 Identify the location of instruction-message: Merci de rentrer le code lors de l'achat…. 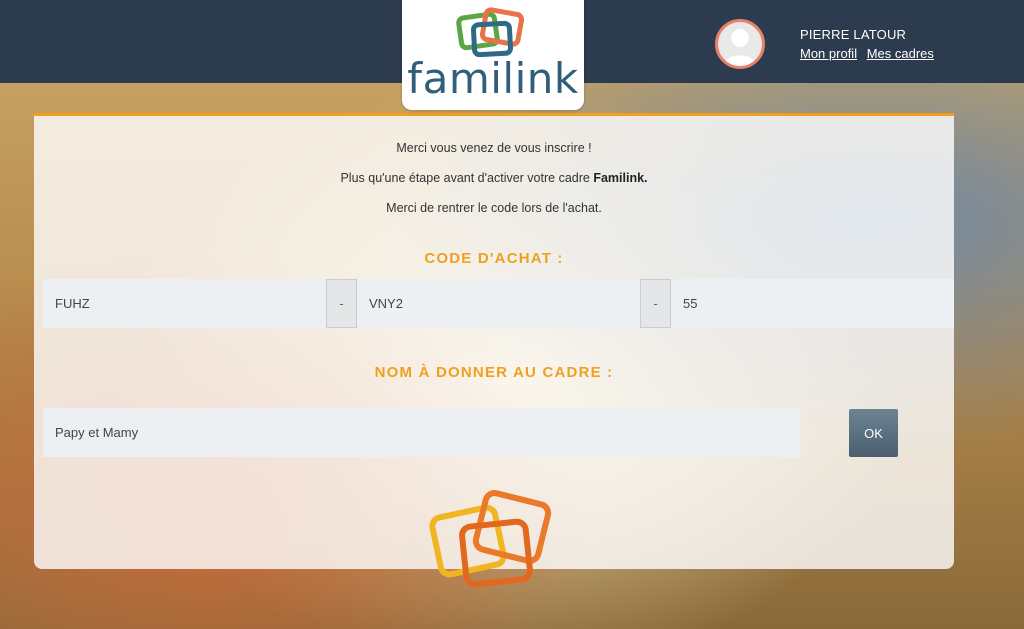
(494, 208).